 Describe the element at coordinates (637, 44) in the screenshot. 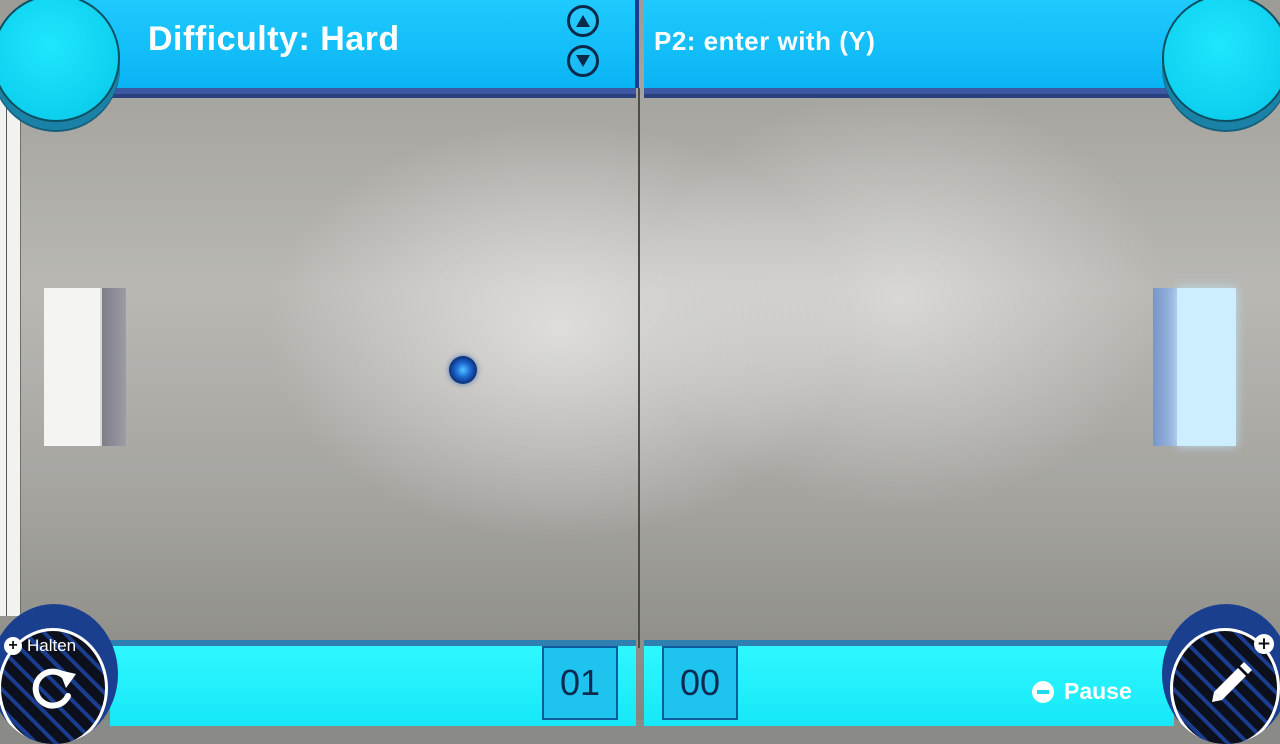

I see `header-divider` at that location.